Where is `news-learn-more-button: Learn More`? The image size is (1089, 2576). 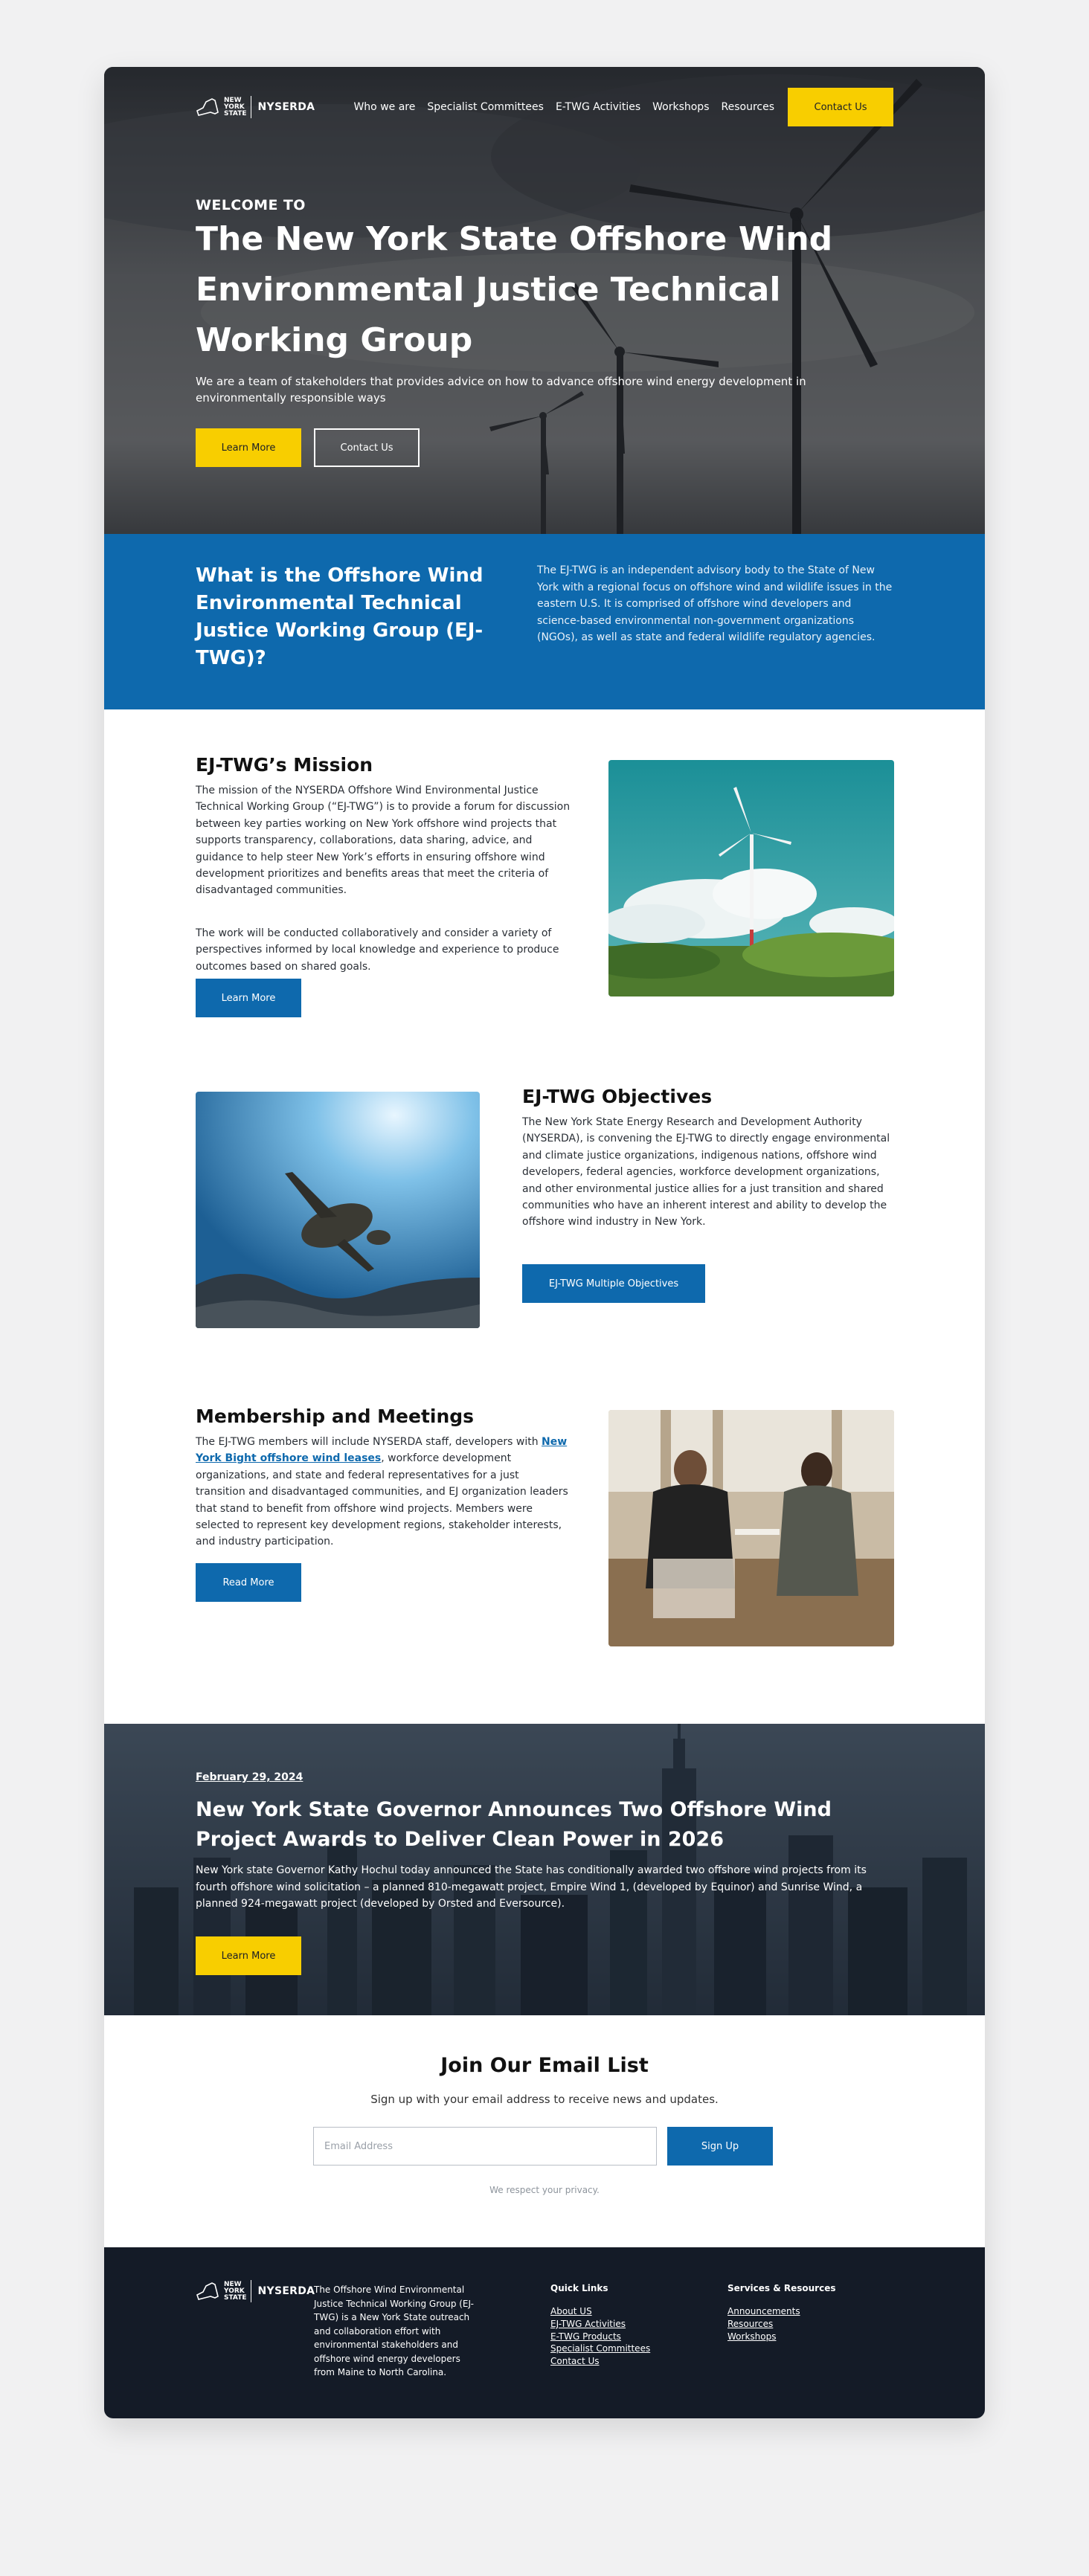 news-learn-more-button: Learn More is located at coordinates (248, 1955).